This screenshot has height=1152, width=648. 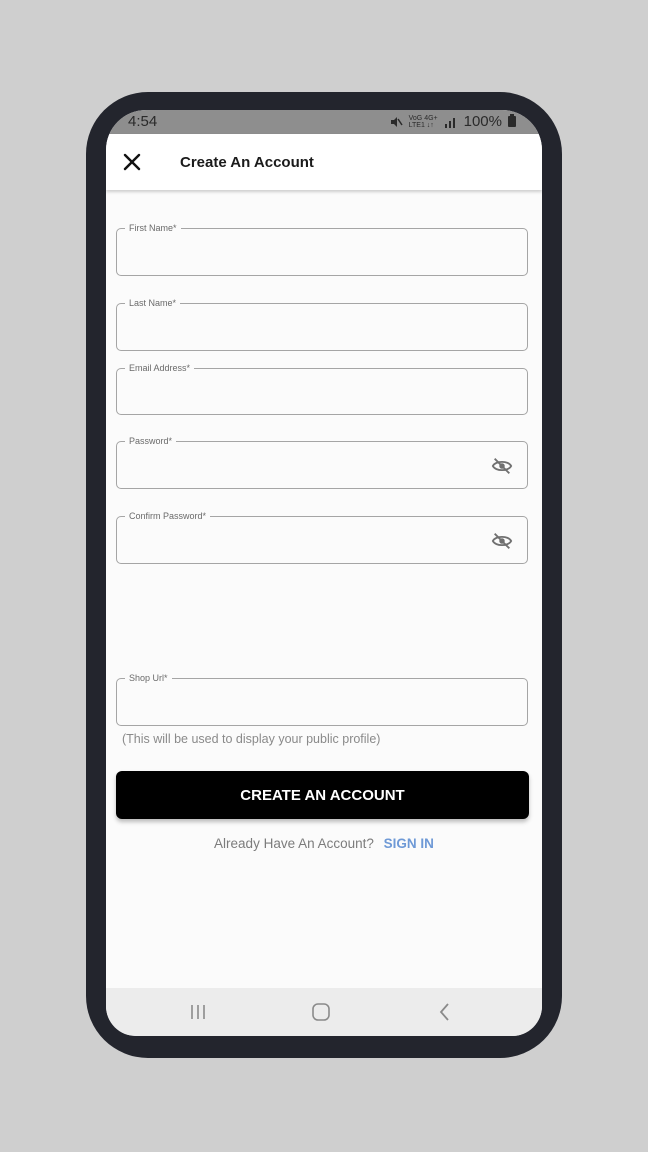 I want to click on sign-in-link: SIGN IN, so click(x=409, y=843).